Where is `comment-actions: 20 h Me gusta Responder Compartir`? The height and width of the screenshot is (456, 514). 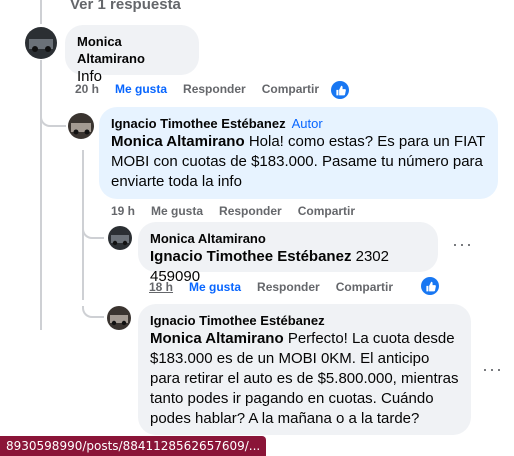
comment-actions: 20 h Me gusta Responder Compartir is located at coordinates (197, 89).